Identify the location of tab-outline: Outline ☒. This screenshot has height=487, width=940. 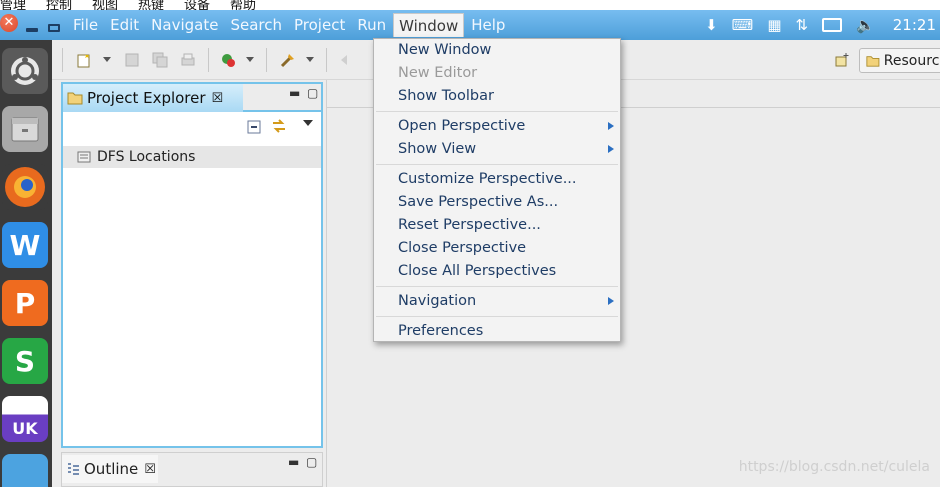
(110, 469).